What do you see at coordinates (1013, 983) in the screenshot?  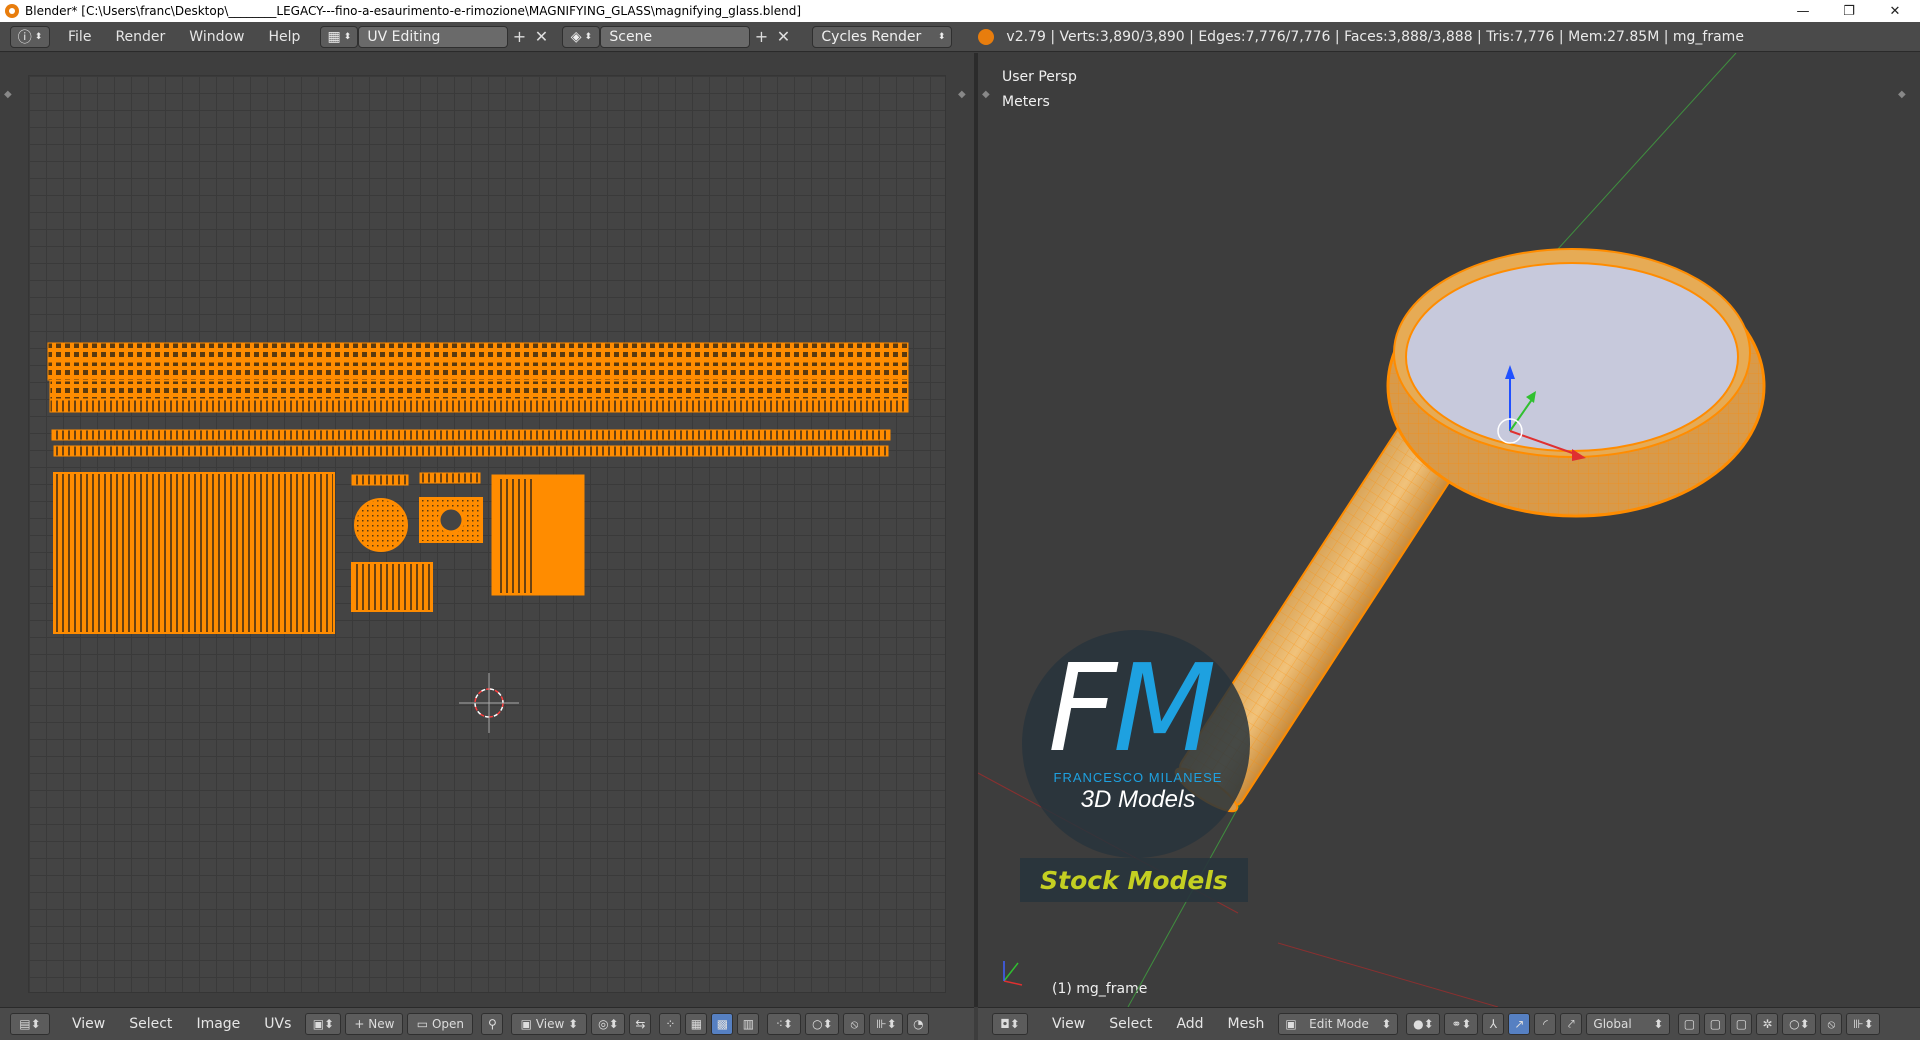 I see `mini-axis-x` at bounding box center [1013, 983].